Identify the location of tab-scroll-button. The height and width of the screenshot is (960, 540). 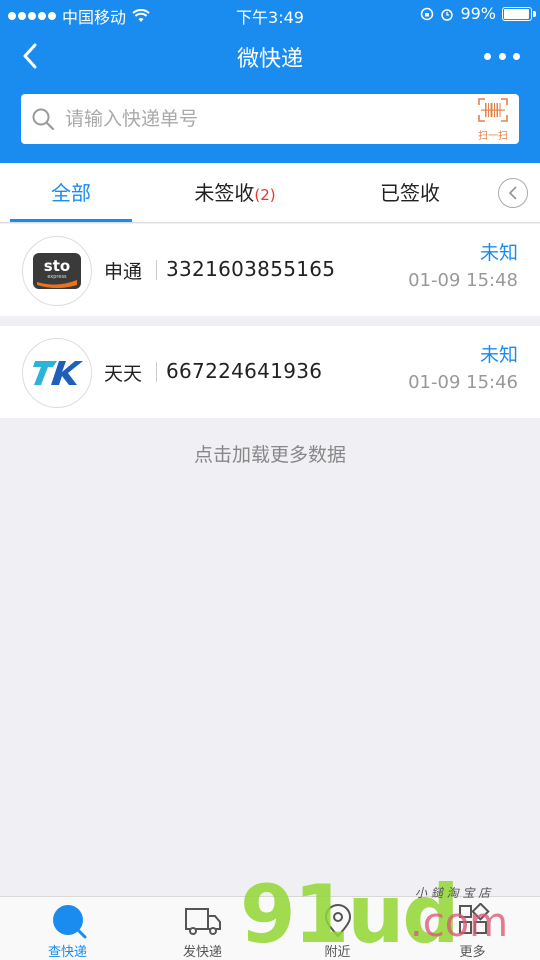
(513, 193).